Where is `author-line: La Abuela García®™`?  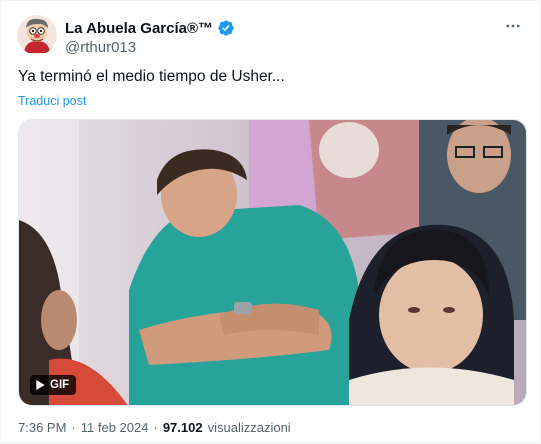
author-line: La Abuela García®™ is located at coordinates (150, 28).